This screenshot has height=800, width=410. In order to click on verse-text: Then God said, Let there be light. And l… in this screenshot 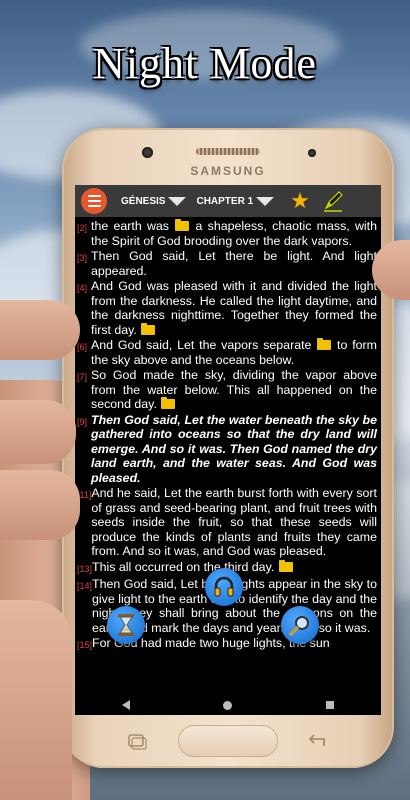, I will do `click(234, 263)`.